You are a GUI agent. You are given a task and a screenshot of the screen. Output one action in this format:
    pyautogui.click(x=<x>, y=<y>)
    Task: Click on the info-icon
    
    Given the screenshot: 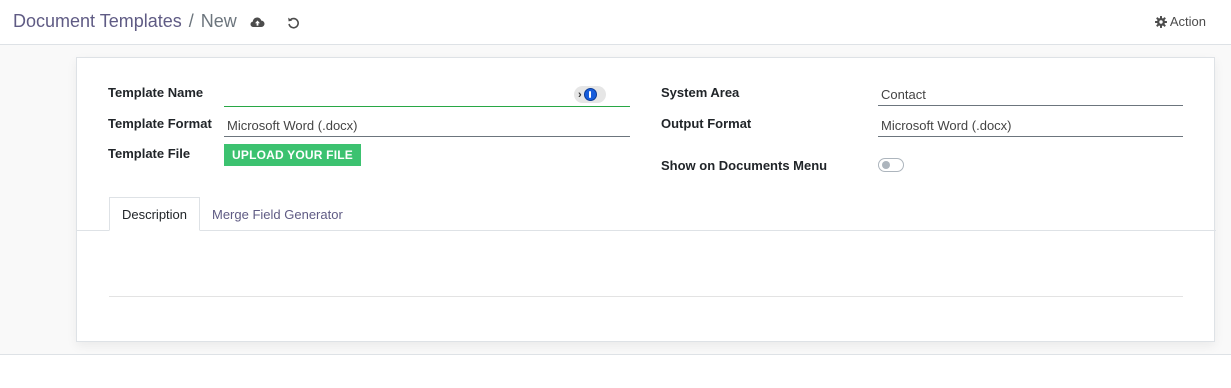 What is the action you would take?
    pyautogui.click(x=590, y=94)
    